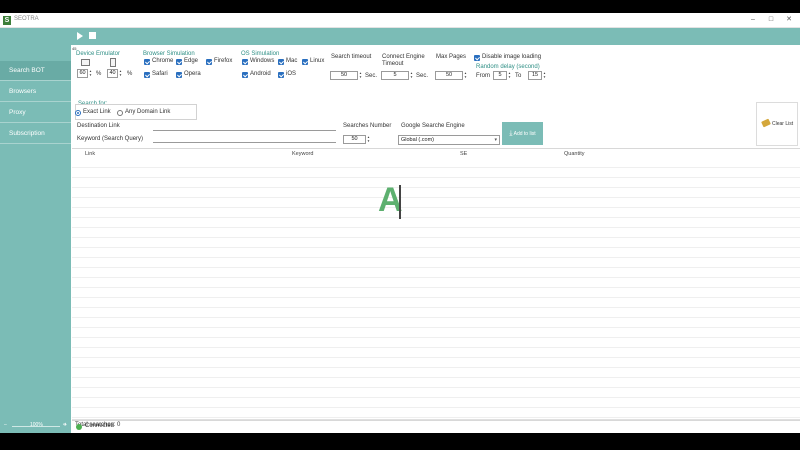 The width and height of the screenshot is (800, 450). What do you see at coordinates (97, 112) in the screenshot?
I see `exact-link-label: Exact Link` at bounding box center [97, 112].